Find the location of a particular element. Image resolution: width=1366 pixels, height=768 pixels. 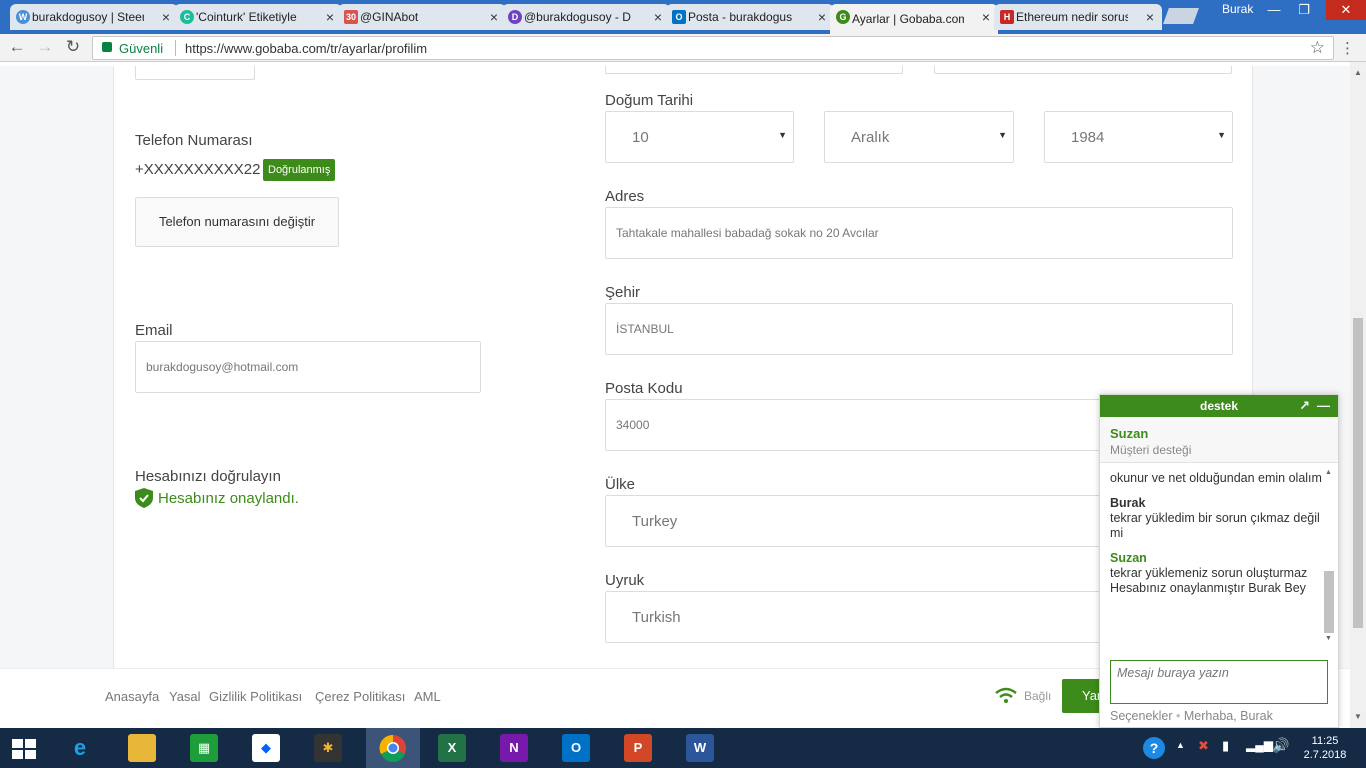

chat-scroll-up-icon: ▲ is located at coordinates (1328, 472).